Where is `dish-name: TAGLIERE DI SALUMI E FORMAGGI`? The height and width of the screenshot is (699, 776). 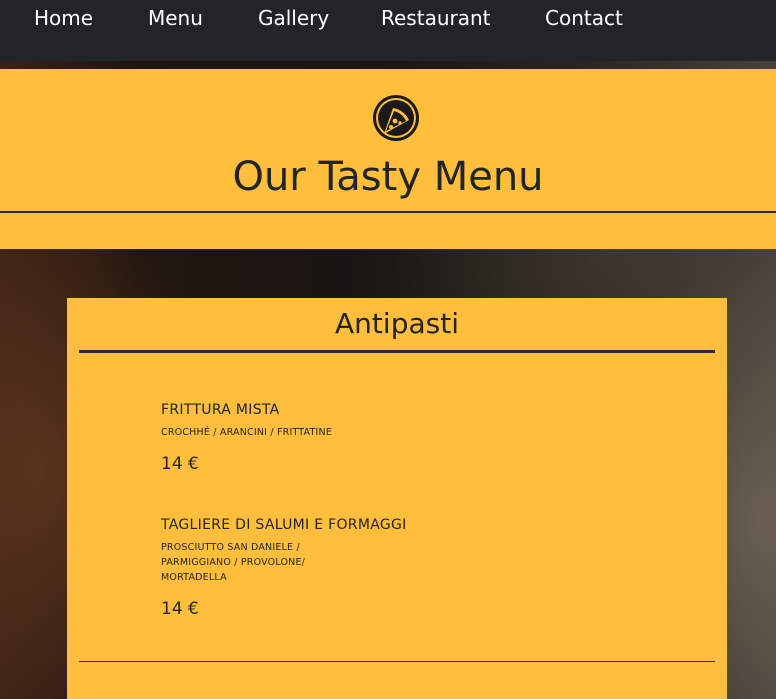
dish-name: TAGLIERE DI SALUMI E FORMAGGI is located at coordinates (284, 525).